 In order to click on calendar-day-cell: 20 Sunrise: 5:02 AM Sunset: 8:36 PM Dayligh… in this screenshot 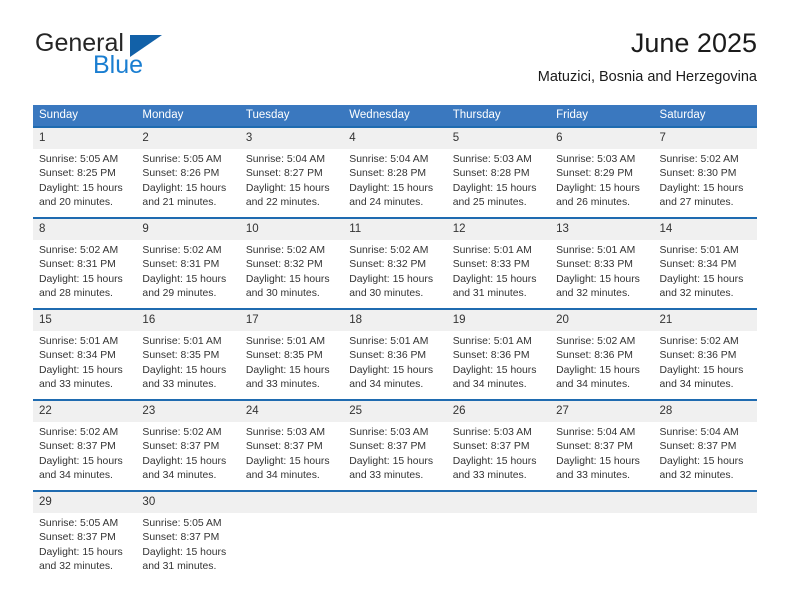, I will do `click(602, 354)`.